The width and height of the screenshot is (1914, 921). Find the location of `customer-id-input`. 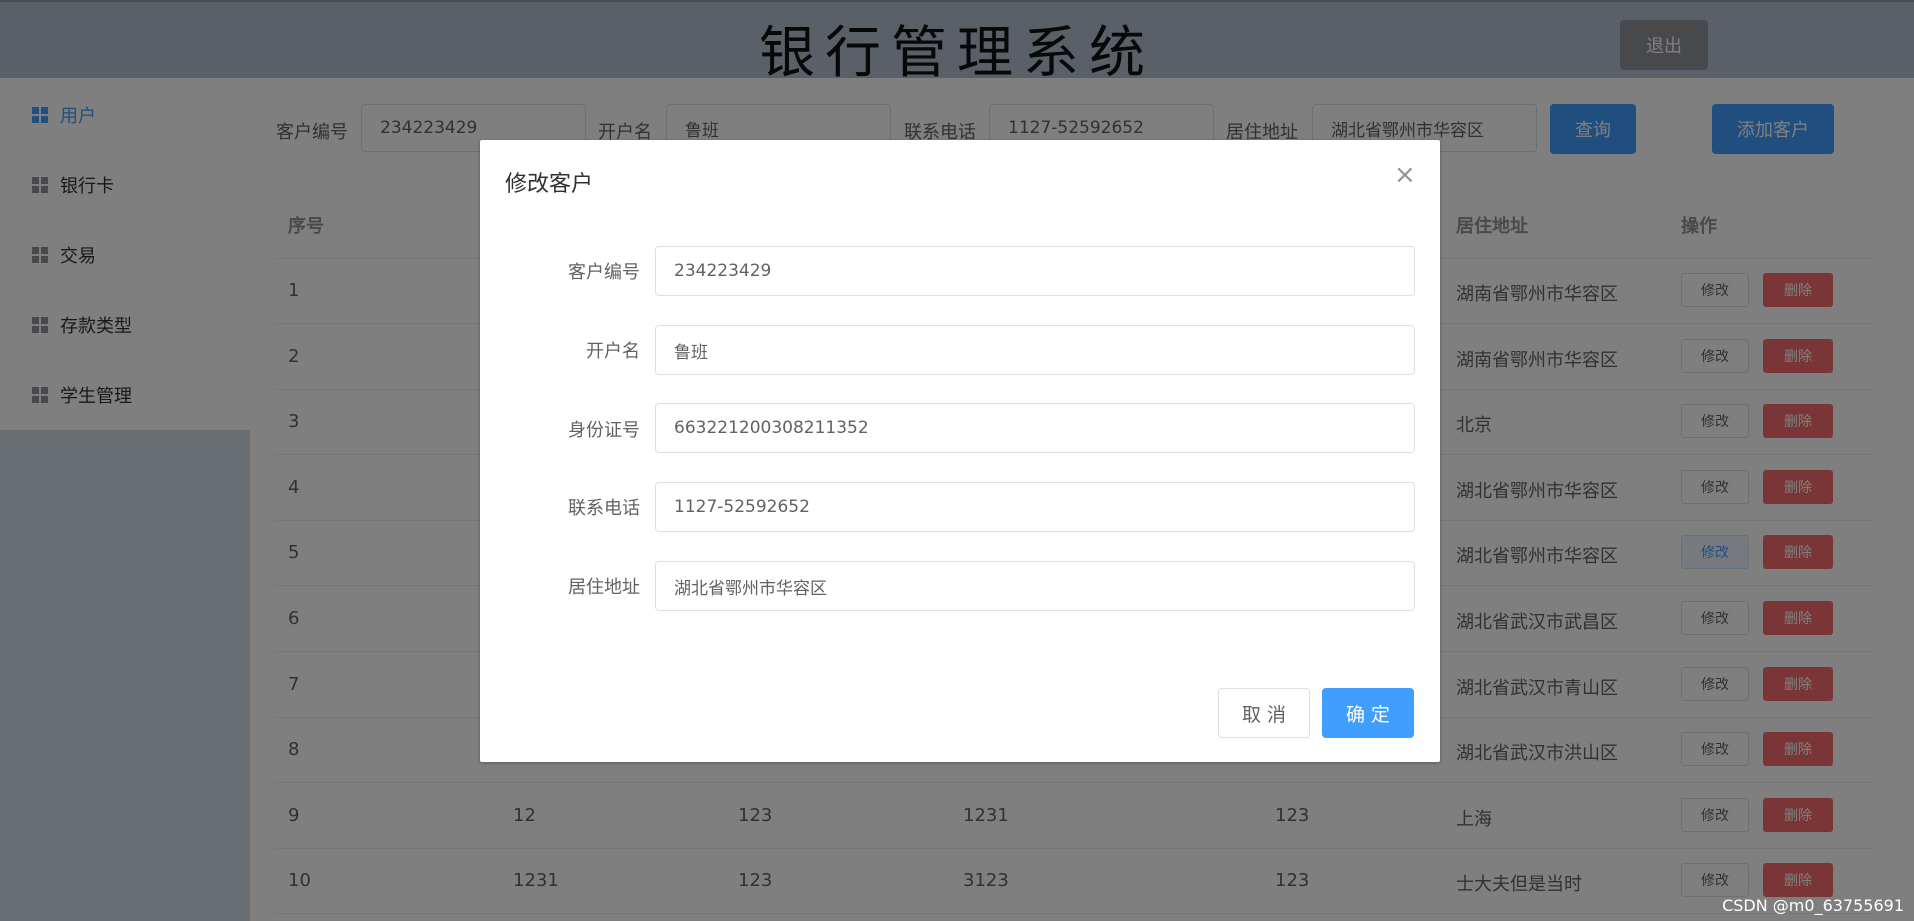

customer-id-input is located at coordinates (1035, 271).